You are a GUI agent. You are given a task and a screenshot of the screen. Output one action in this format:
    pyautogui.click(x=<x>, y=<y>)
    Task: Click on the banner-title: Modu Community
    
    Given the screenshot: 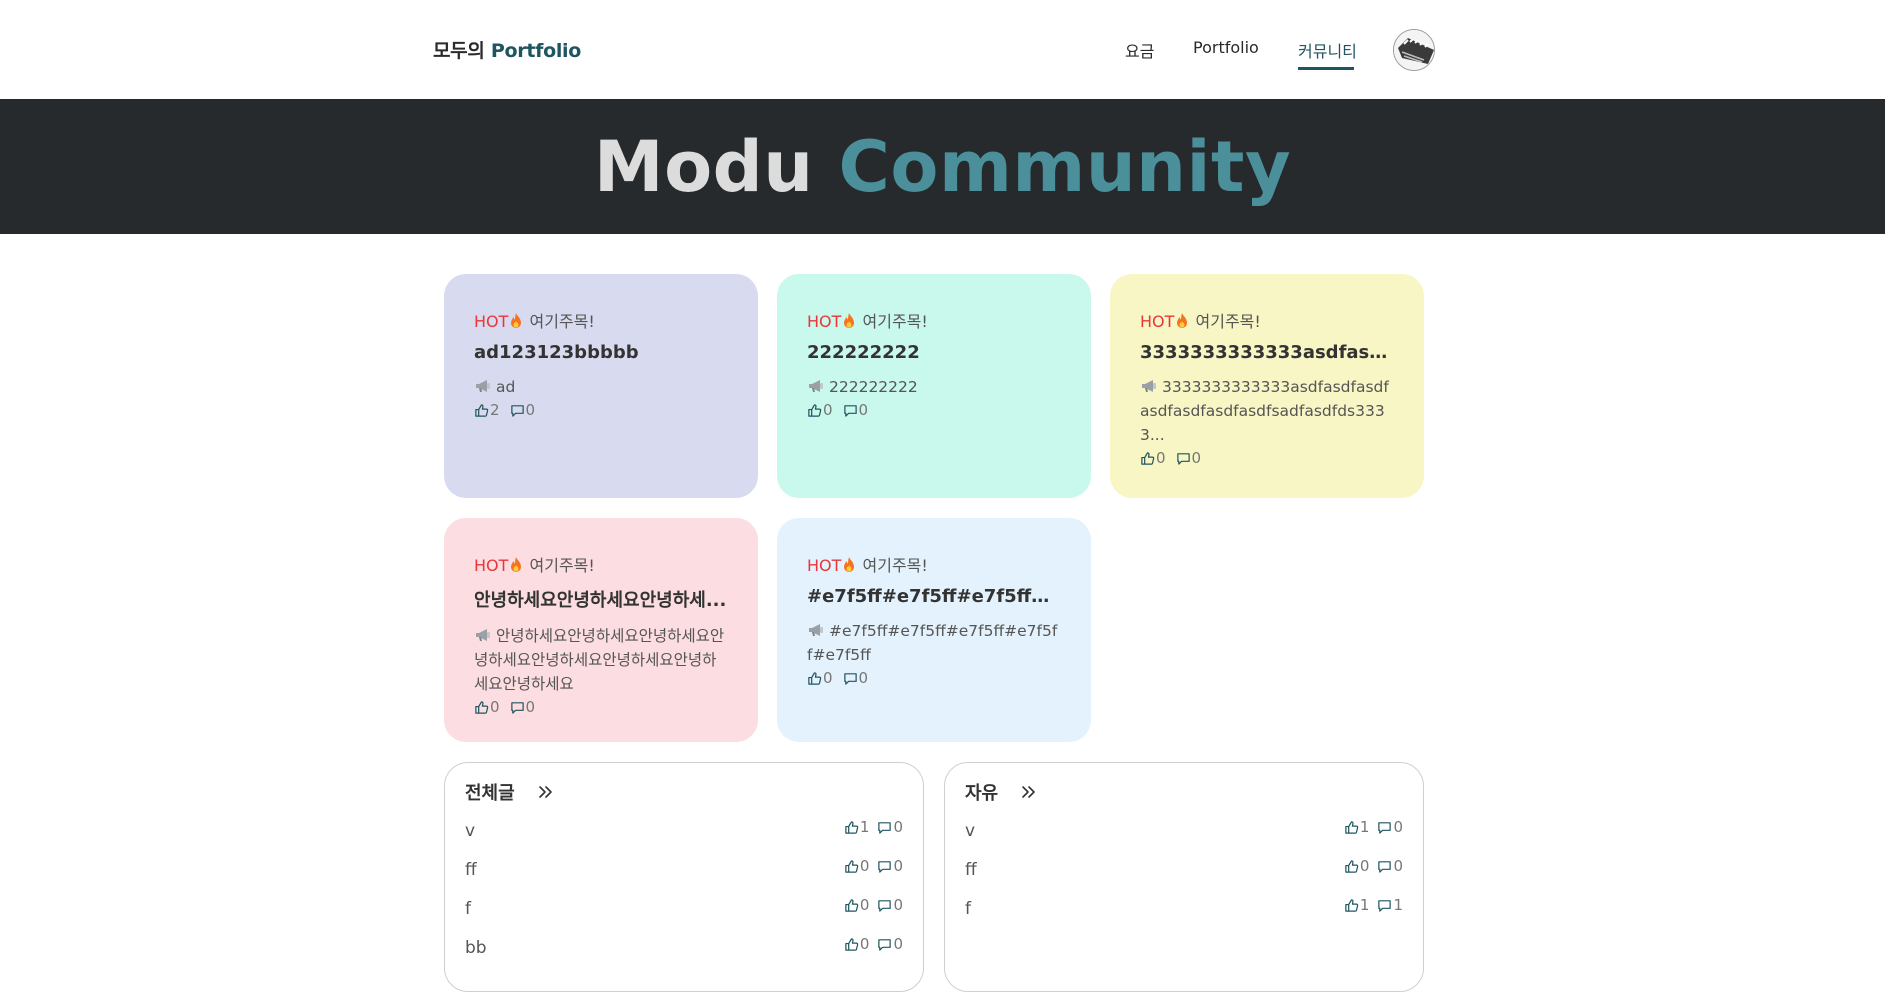 What is the action you would take?
    pyautogui.click(x=942, y=167)
    